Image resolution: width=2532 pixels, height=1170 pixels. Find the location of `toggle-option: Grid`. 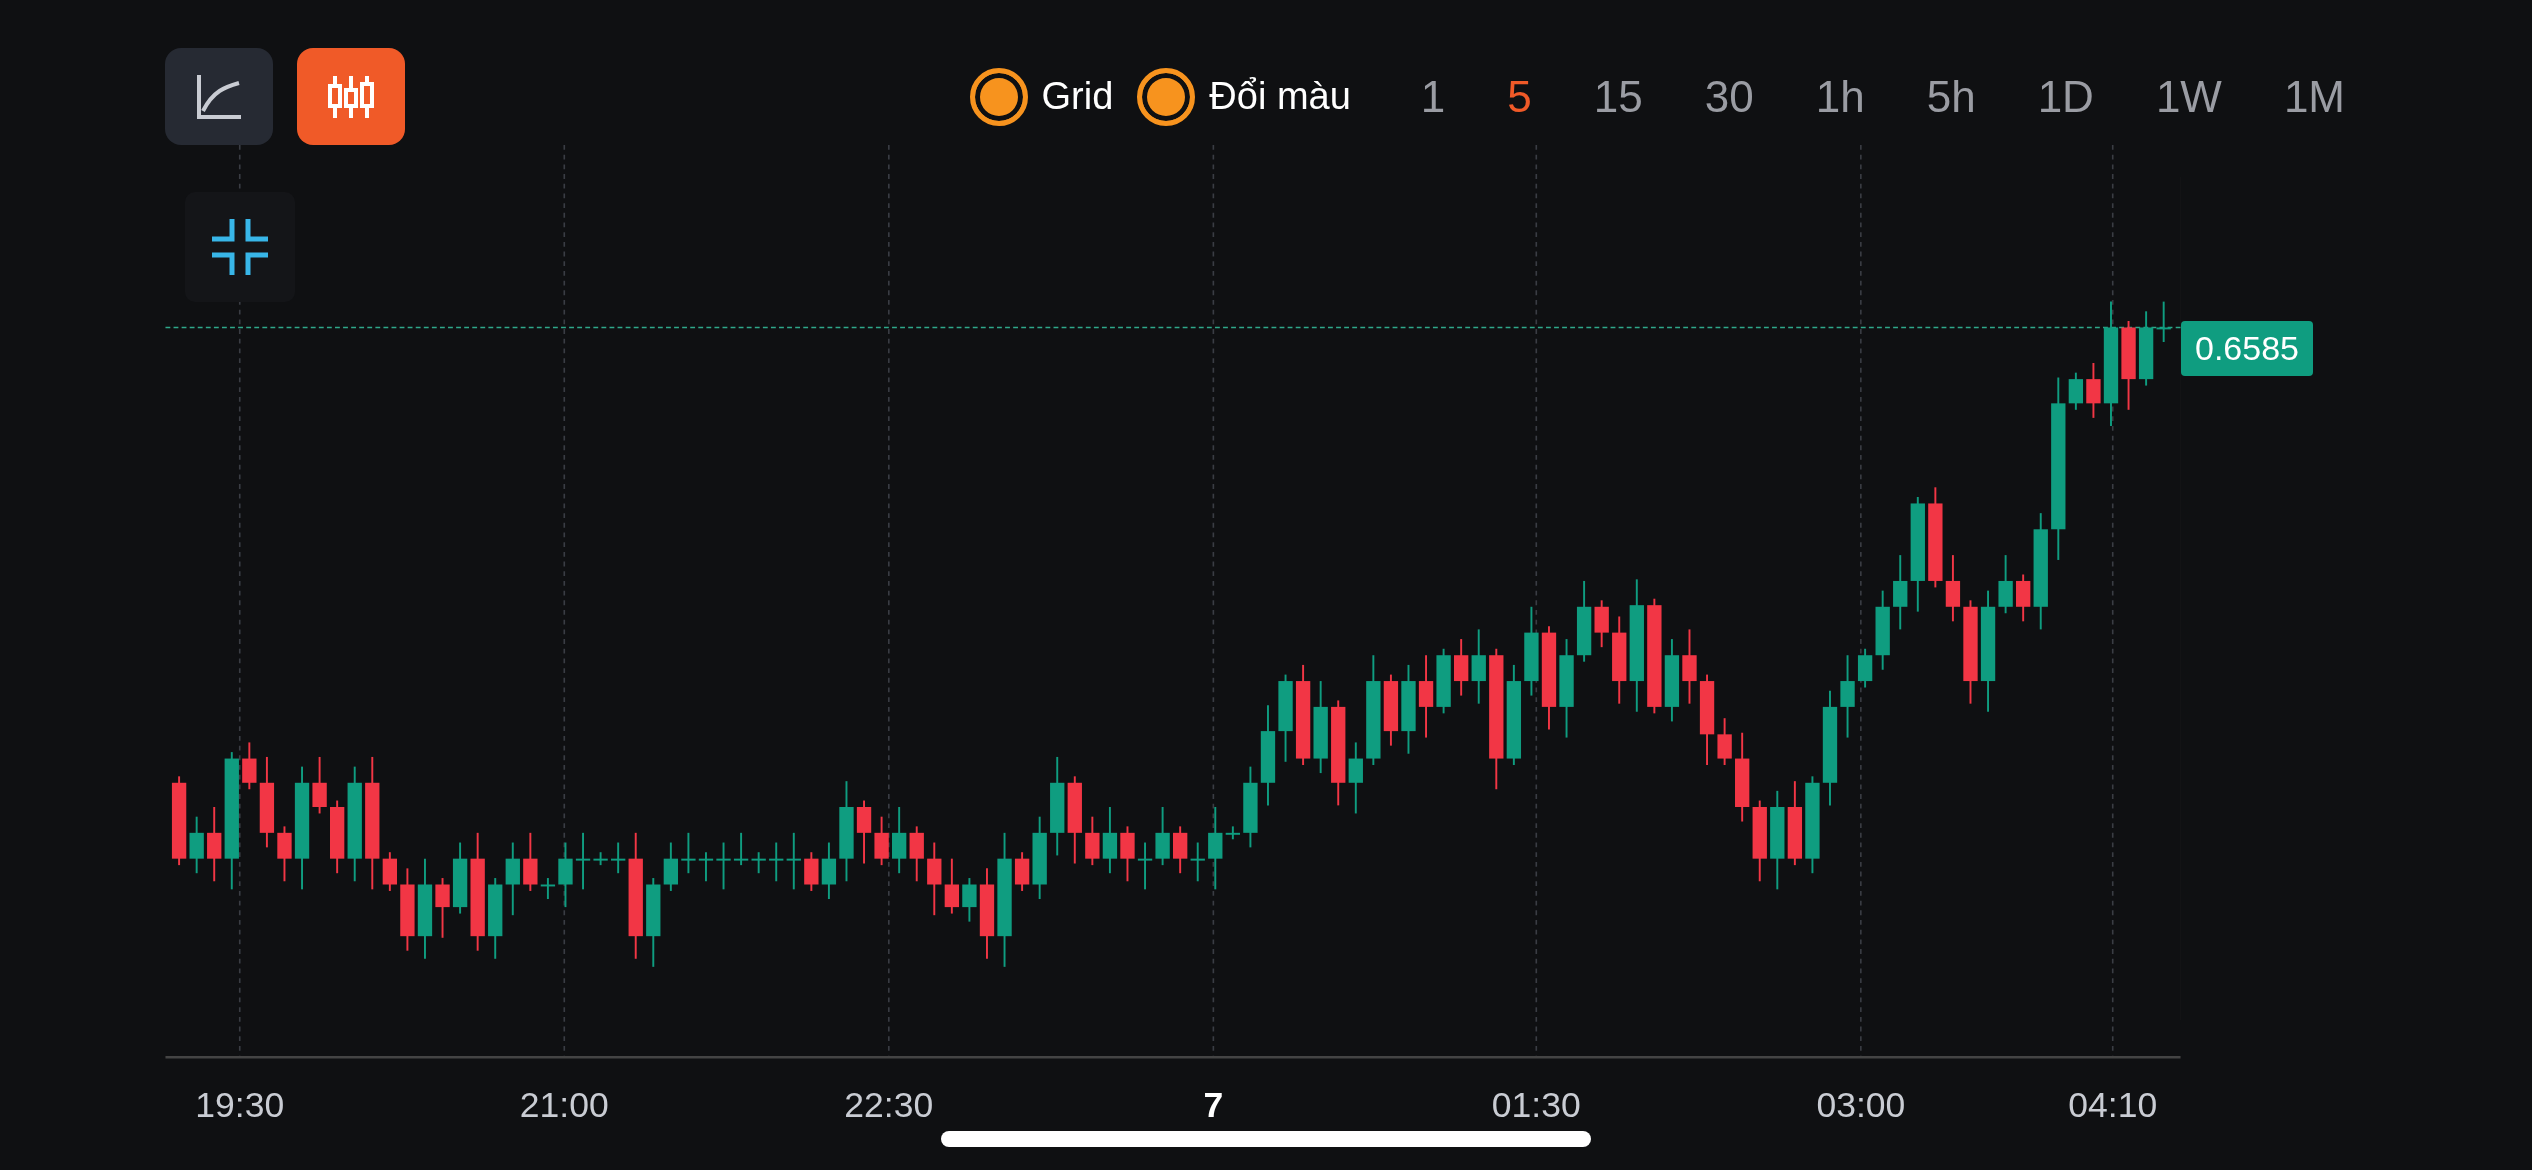

toggle-option: Grid is located at coordinates (1041, 96).